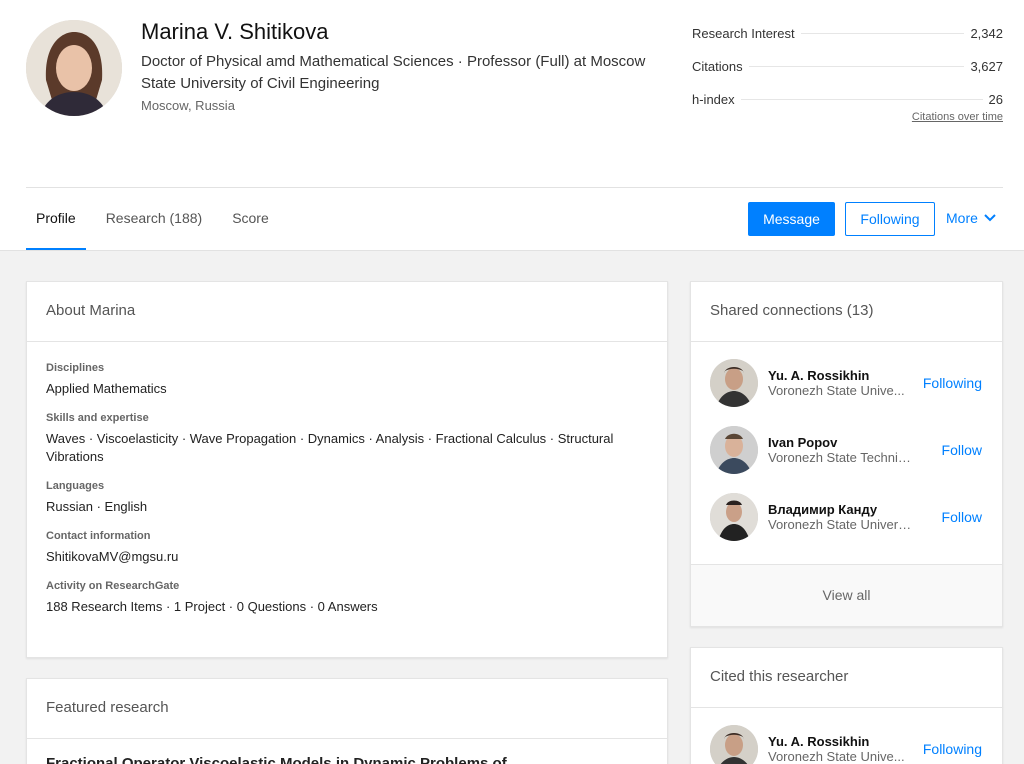  Describe the element at coordinates (957, 117) in the screenshot. I see `citations-over-time-link: Citations over time` at that location.